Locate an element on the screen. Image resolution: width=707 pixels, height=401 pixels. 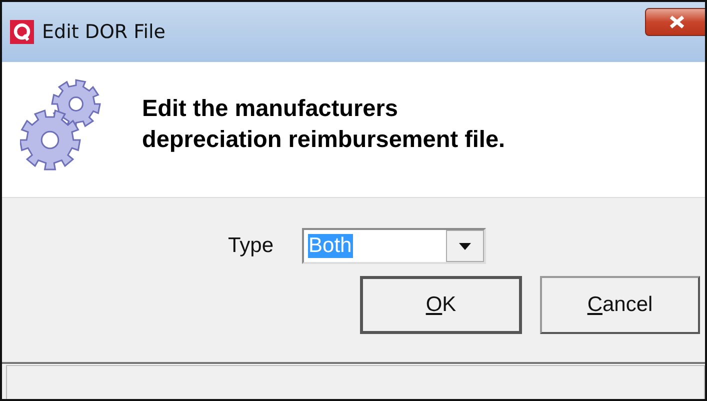
caret-icon is located at coordinates (464, 246).